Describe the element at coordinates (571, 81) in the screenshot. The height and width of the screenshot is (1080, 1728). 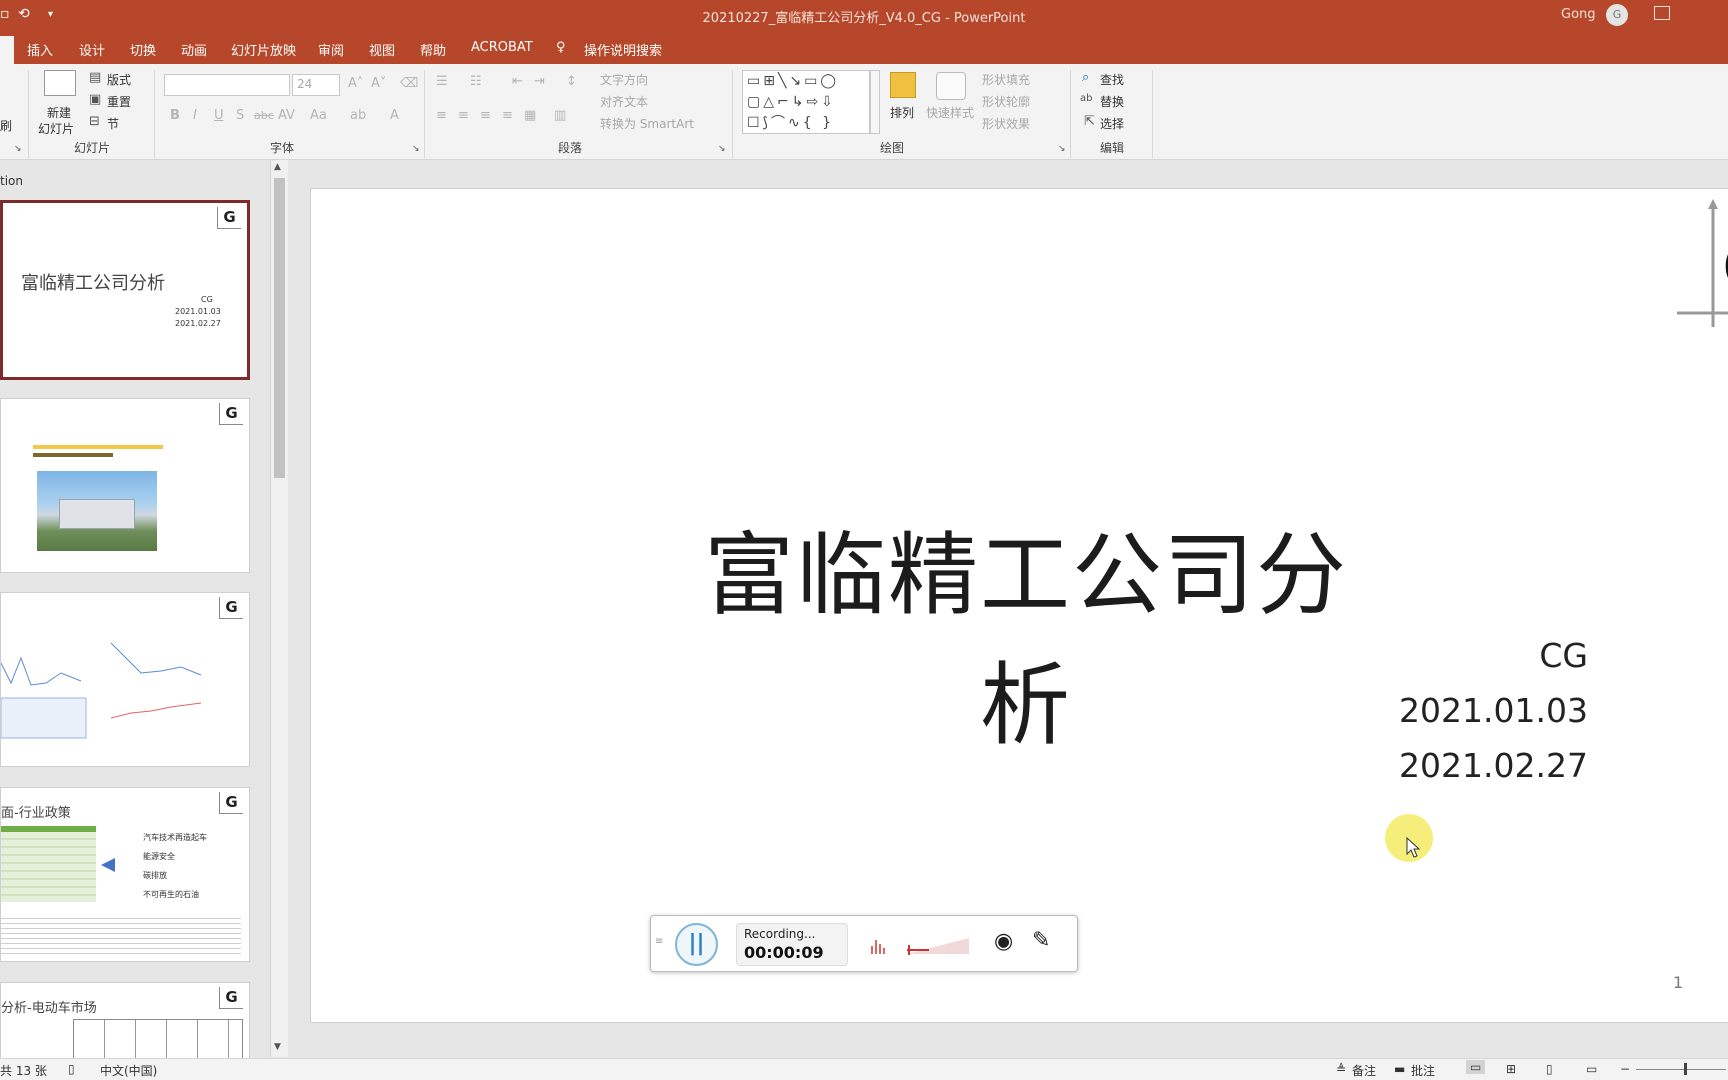
I see `line-spacing-icon: ↕` at that location.